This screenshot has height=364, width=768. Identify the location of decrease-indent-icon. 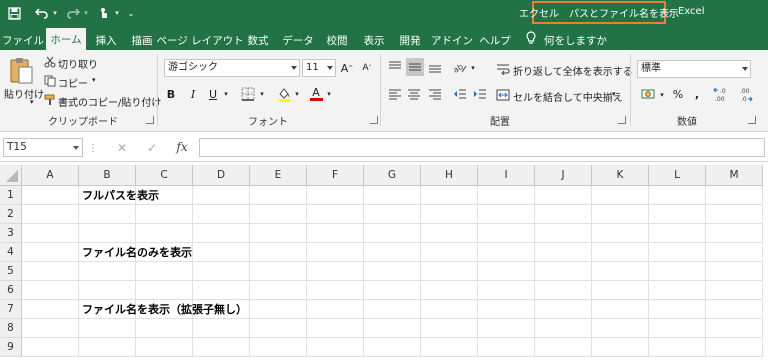
(460, 94).